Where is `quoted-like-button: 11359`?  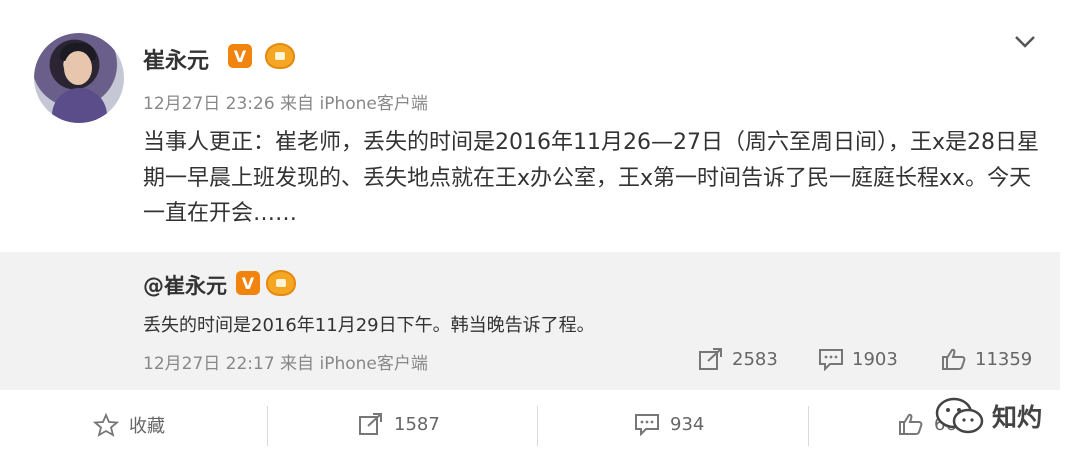
quoted-like-button: 11359 is located at coordinates (986, 359).